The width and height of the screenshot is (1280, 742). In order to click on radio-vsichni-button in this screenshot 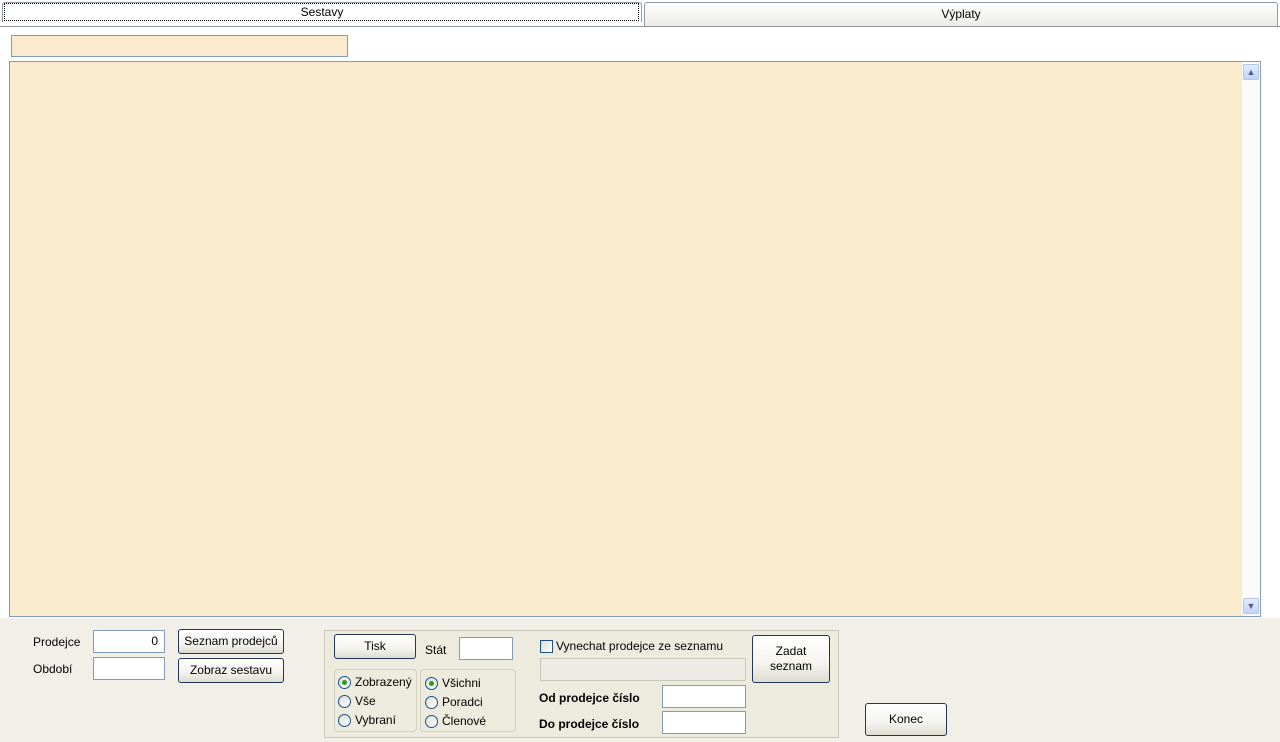, I will do `click(431, 683)`.